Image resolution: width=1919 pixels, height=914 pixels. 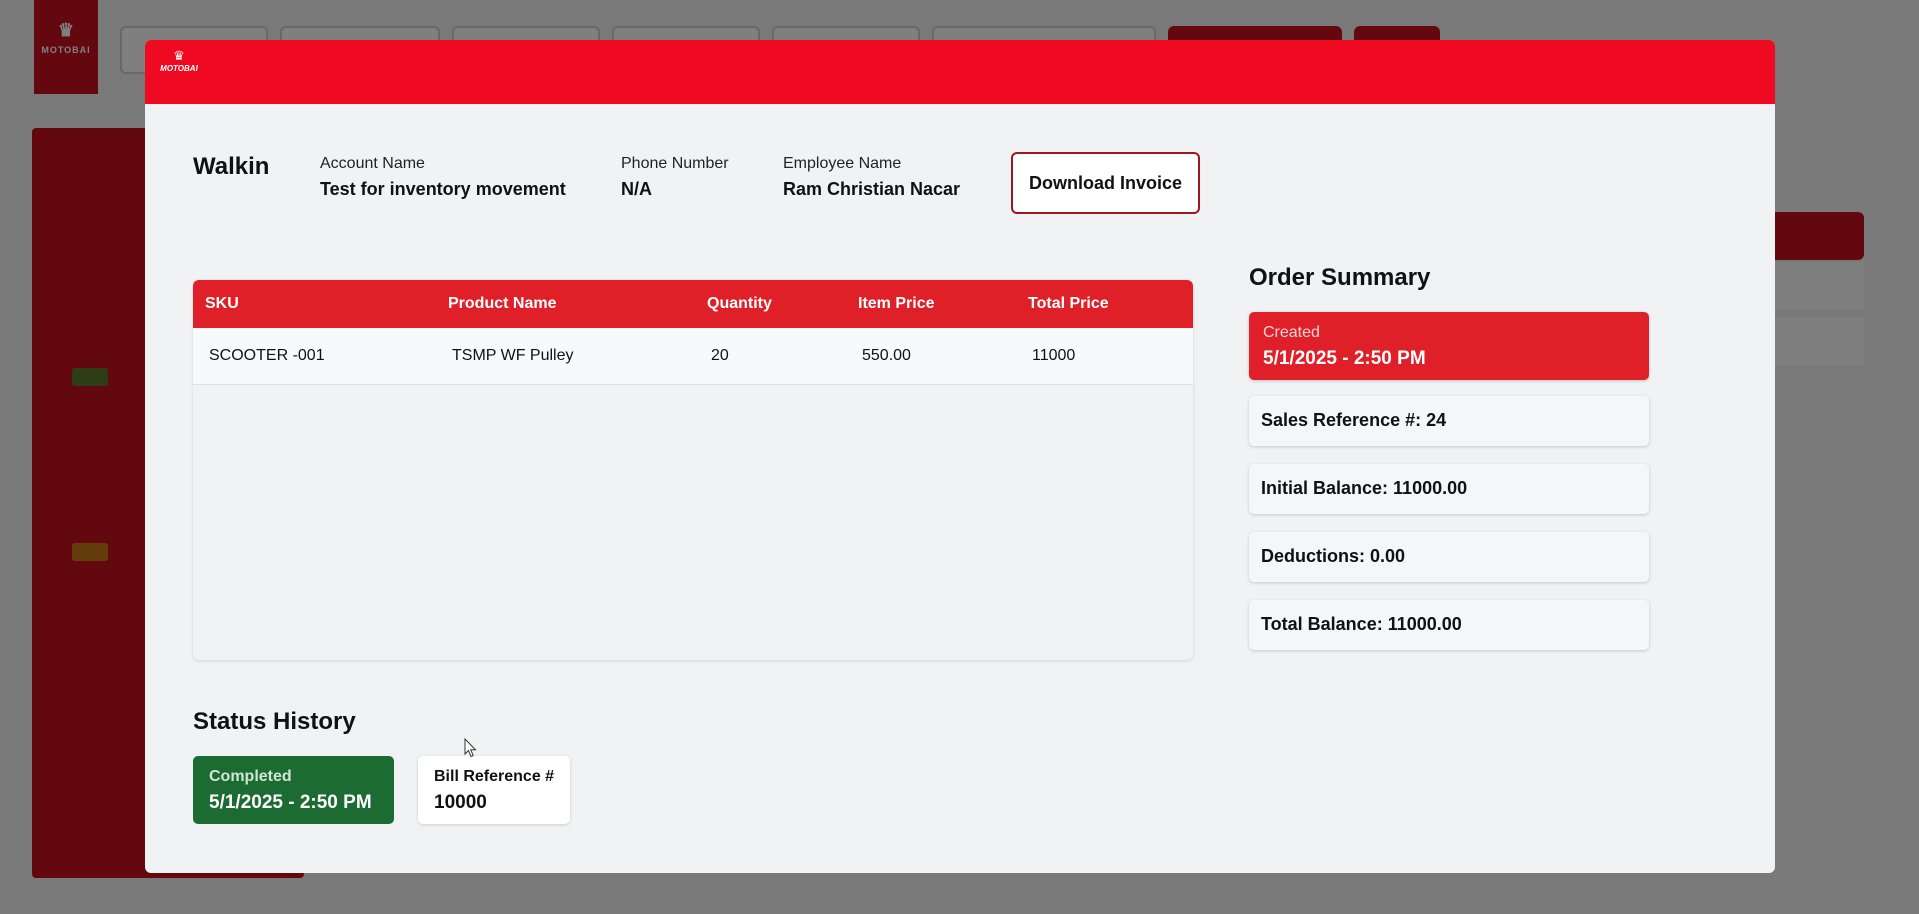 What do you see at coordinates (720, 355) in the screenshot?
I see `cell-quantity: 20` at bounding box center [720, 355].